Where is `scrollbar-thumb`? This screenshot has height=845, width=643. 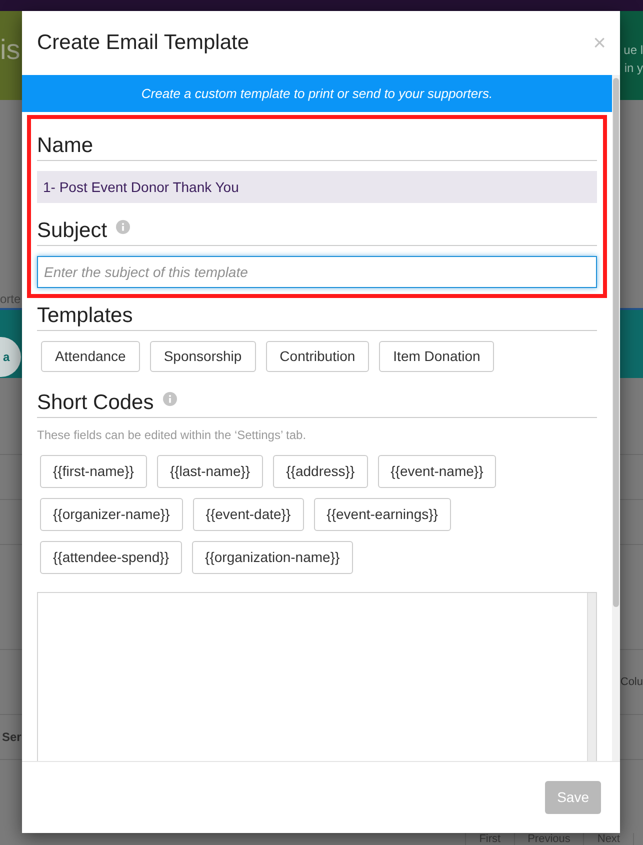
scrollbar-thumb is located at coordinates (616, 342).